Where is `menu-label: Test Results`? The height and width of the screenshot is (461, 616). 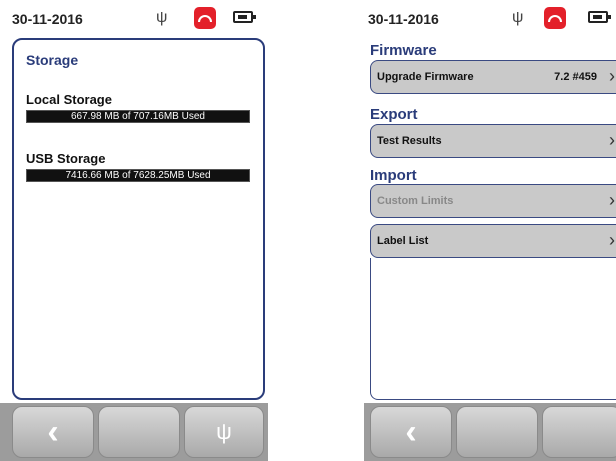 menu-label: Test Results is located at coordinates (409, 141).